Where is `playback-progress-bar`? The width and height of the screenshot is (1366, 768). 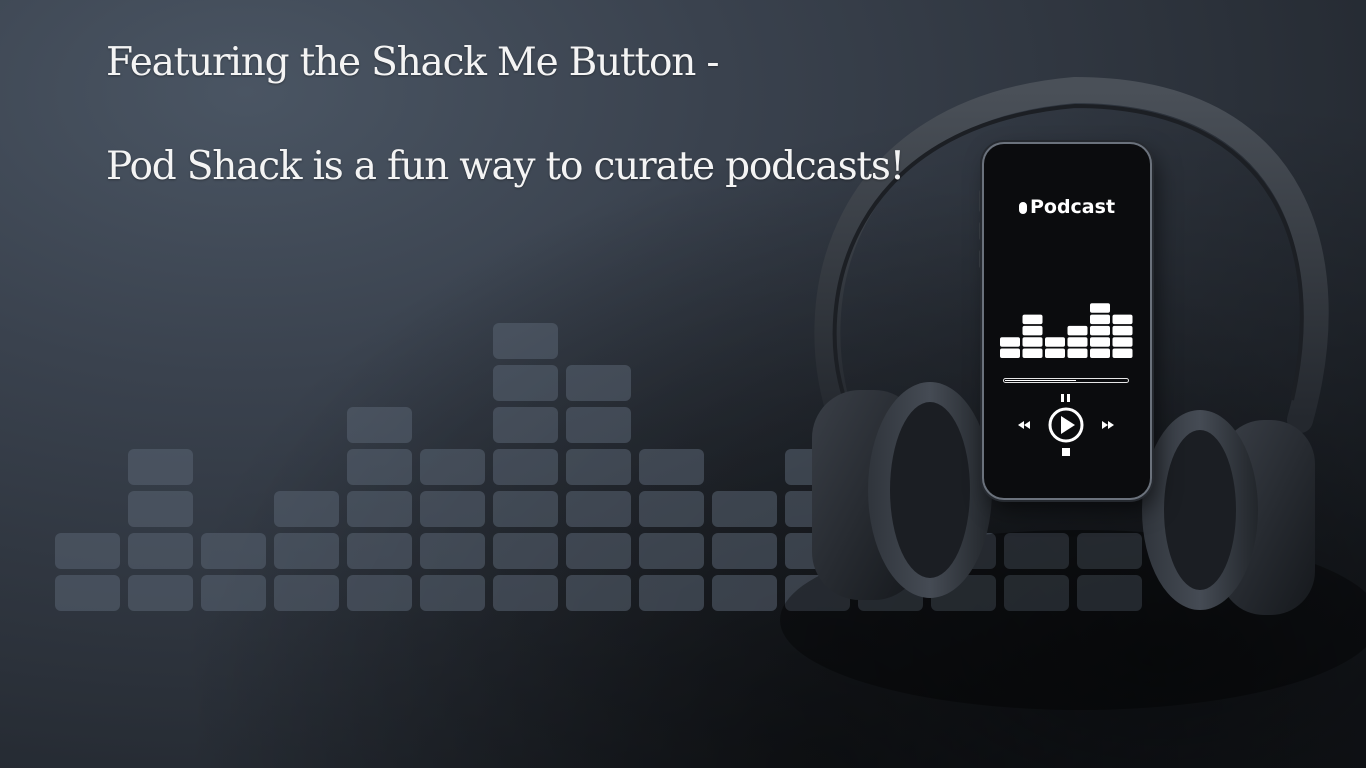 playback-progress-bar is located at coordinates (1066, 380).